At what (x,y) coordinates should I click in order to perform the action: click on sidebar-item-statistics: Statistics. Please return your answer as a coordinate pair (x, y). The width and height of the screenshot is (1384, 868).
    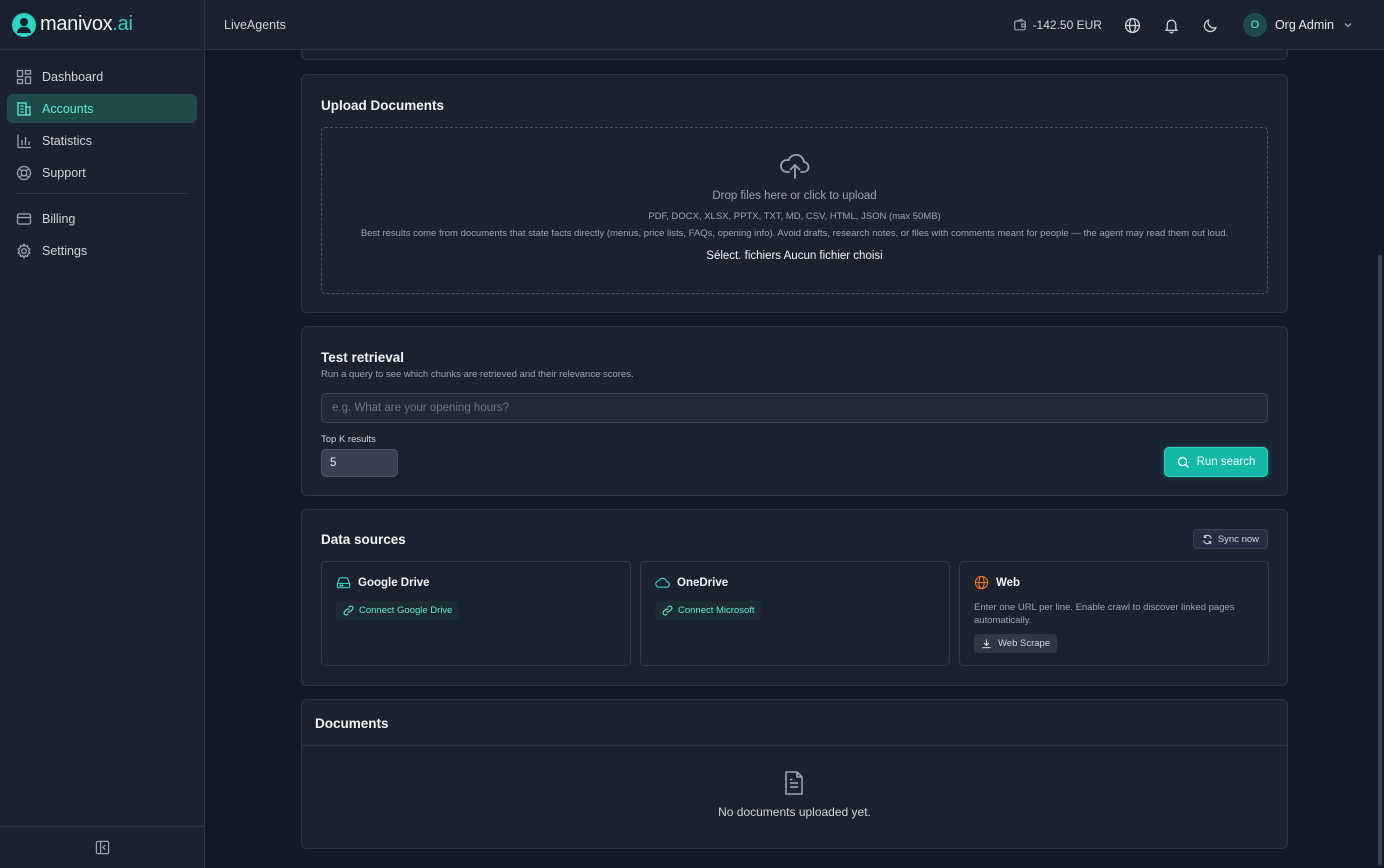
    Looking at the image, I should click on (102, 140).